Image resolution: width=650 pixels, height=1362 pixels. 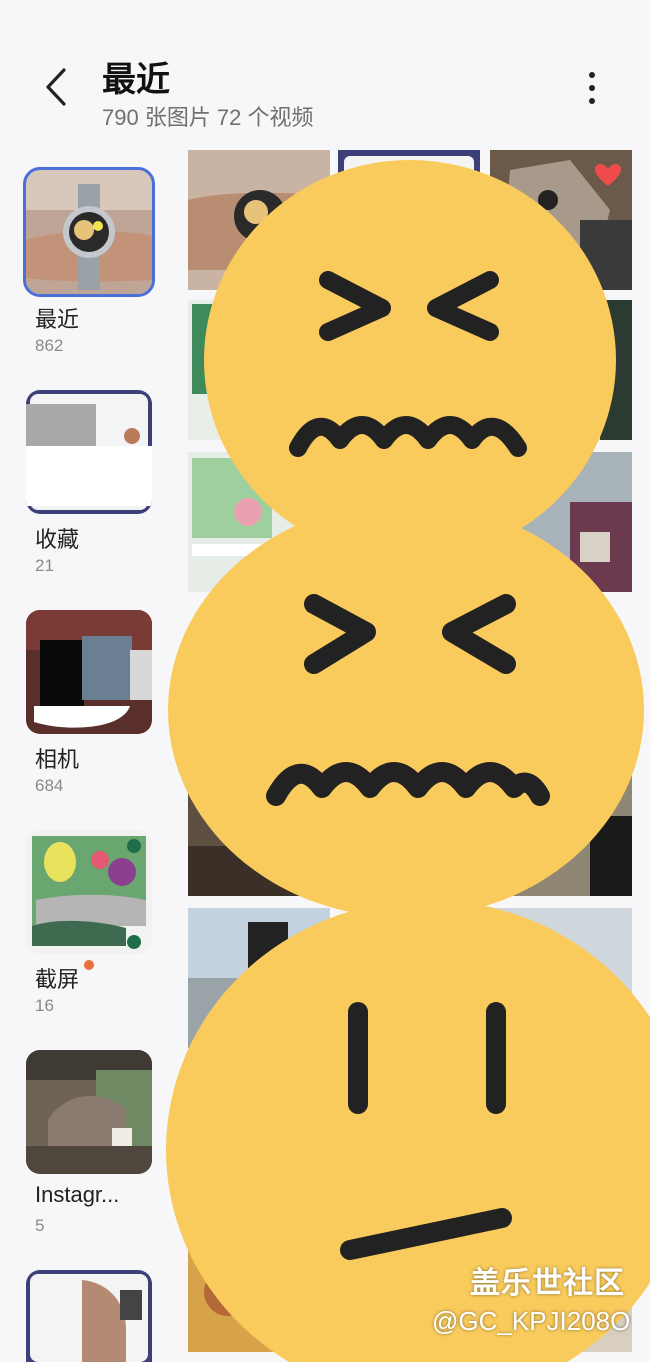 What do you see at coordinates (592, 75) in the screenshot?
I see `more-vertical-icon` at bounding box center [592, 75].